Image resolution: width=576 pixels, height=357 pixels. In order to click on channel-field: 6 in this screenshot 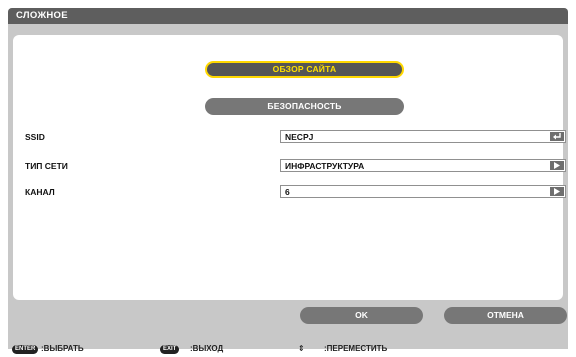, I will do `click(423, 191)`.